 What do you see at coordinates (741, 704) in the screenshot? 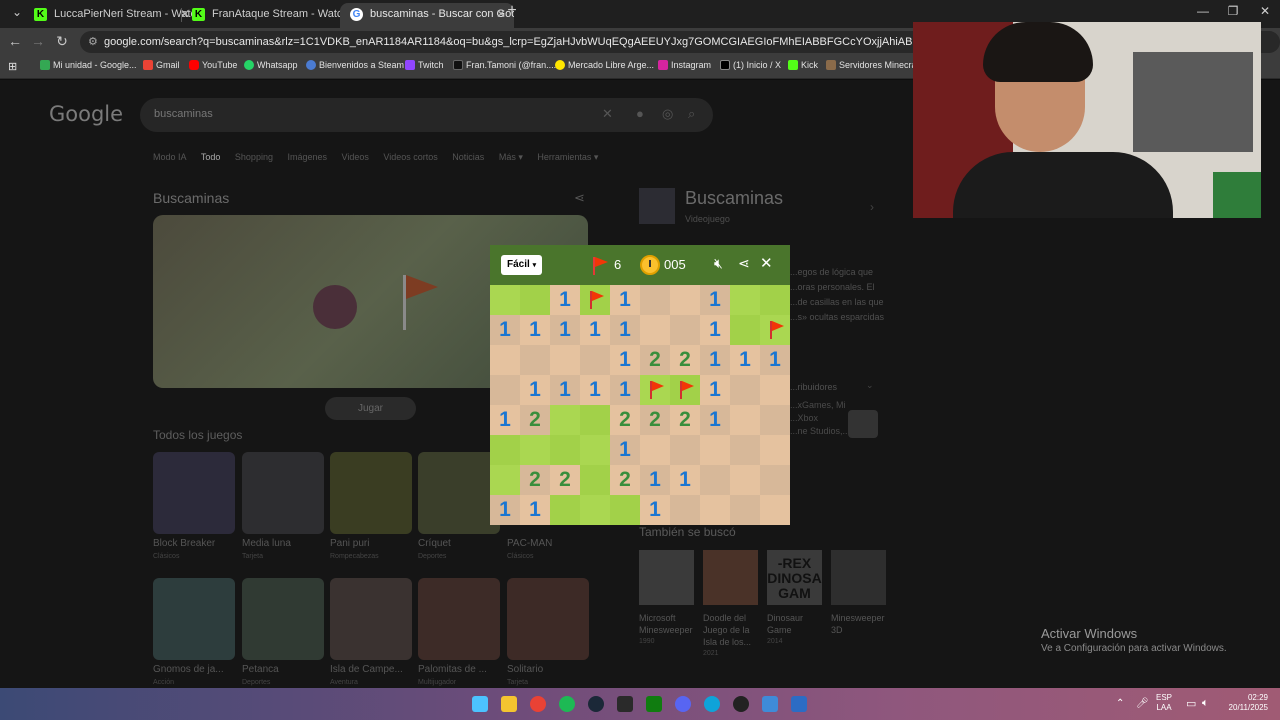
I see `obs-icon` at bounding box center [741, 704].